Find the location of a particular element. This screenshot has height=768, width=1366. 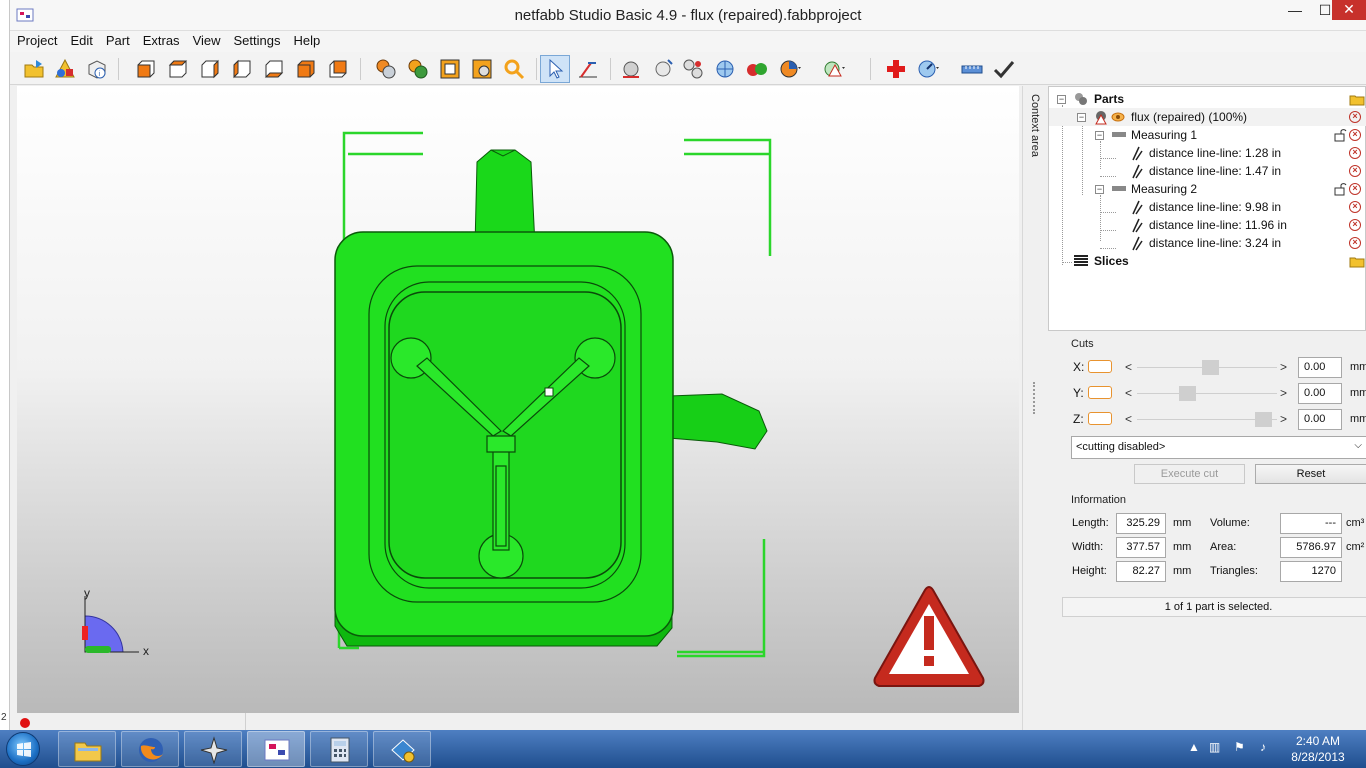

tree-measuring1-row: − Measuring 1 × is located at coordinates (1207, 135).